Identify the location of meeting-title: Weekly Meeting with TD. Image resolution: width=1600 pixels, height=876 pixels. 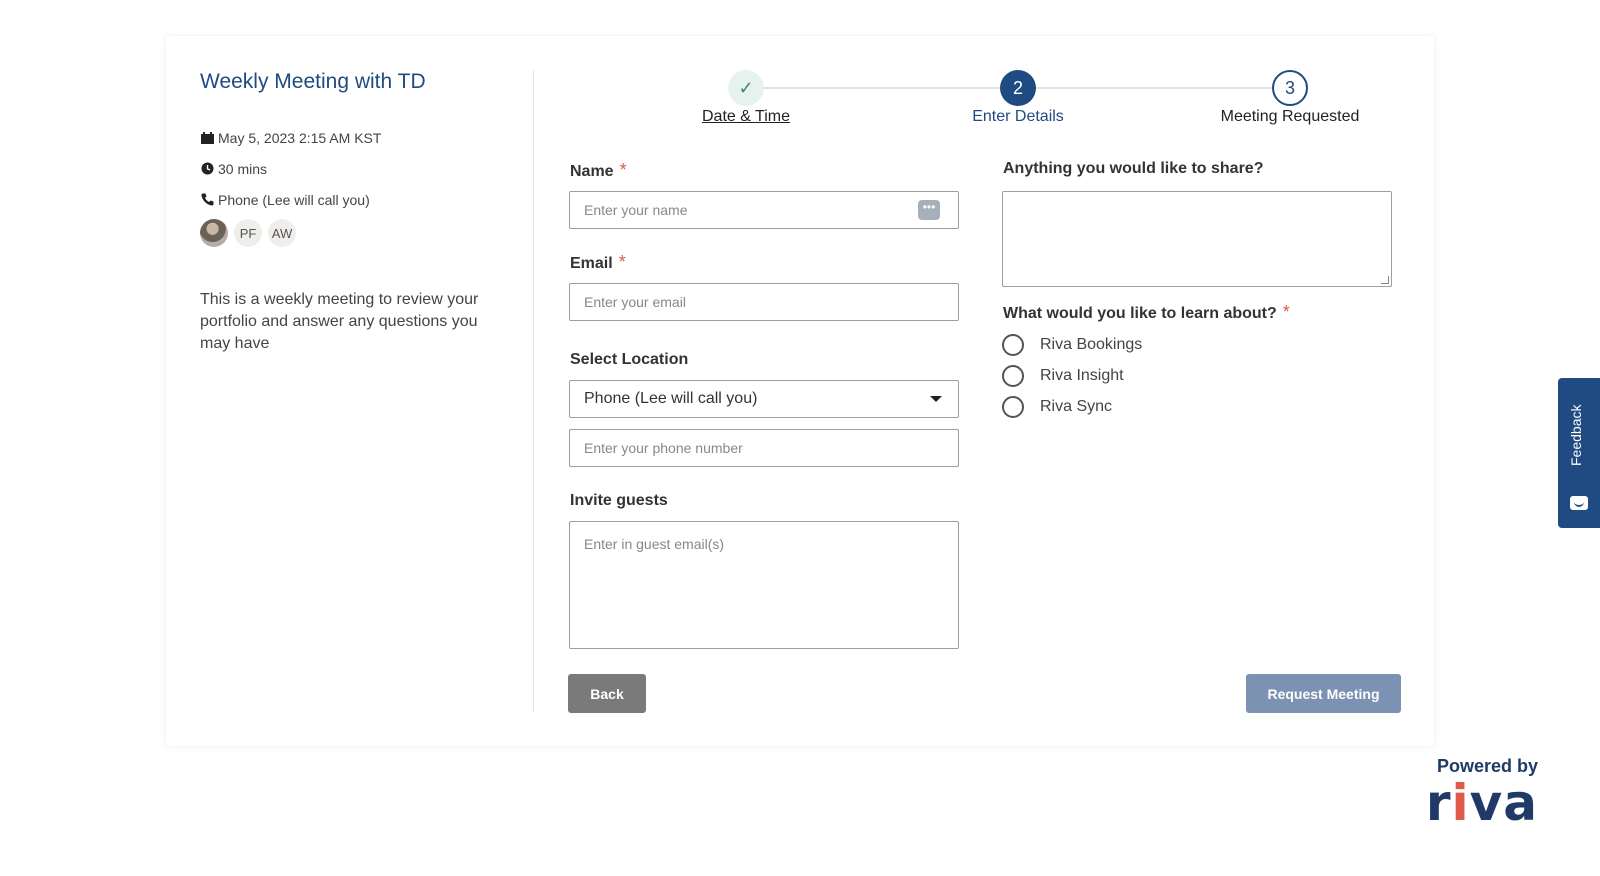
(313, 81).